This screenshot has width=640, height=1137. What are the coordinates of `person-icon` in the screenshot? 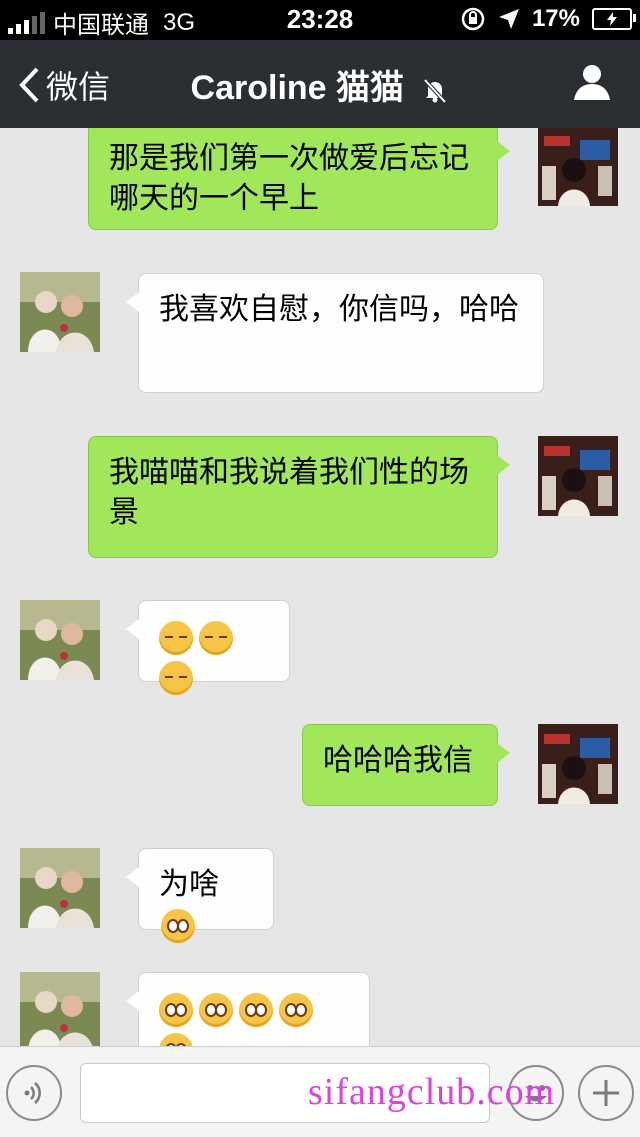 It's located at (592, 82).